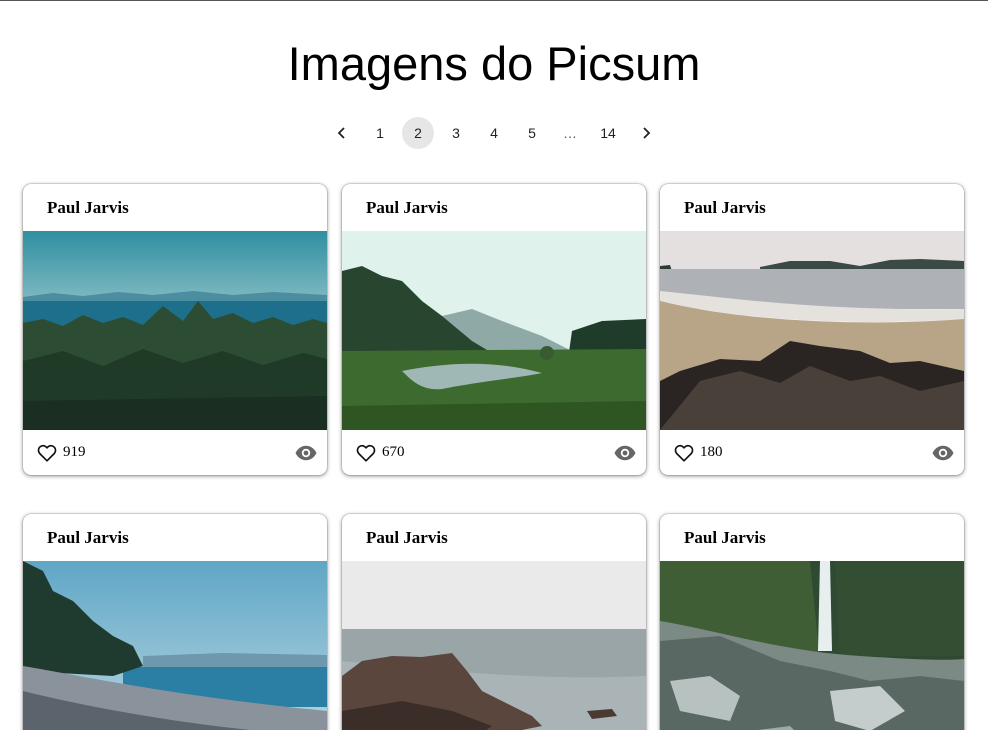 This screenshot has width=988, height=730. I want to click on chevron-right-icon, so click(647, 133).